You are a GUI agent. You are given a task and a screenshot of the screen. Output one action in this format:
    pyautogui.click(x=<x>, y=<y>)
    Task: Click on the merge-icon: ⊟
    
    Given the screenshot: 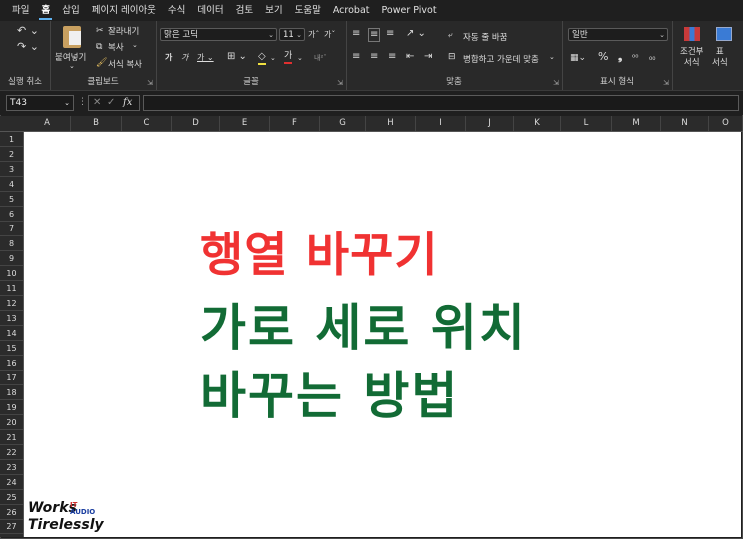 What is the action you would take?
    pyautogui.click(x=452, y=57)
    